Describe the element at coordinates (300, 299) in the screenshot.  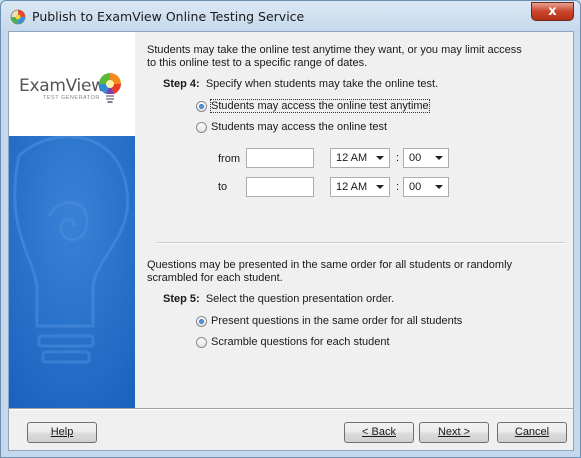
I see `step5-text: Select the question presentation order.` at that location.